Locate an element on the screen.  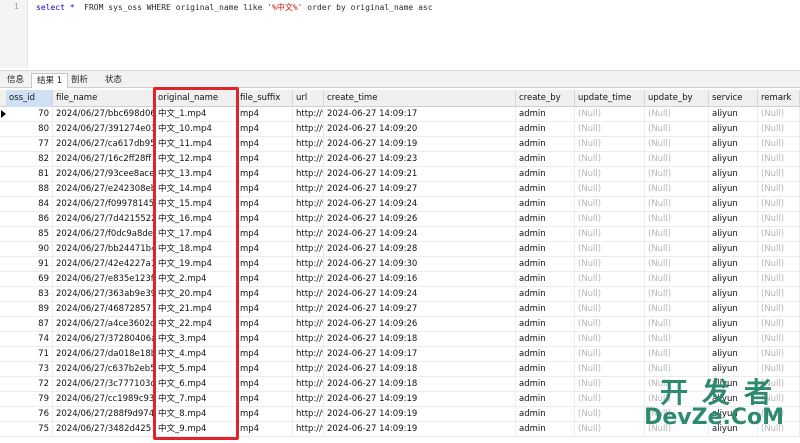
cell-create-time: 2024-06-27 14:09:19 is located at coordinates (420, 414).